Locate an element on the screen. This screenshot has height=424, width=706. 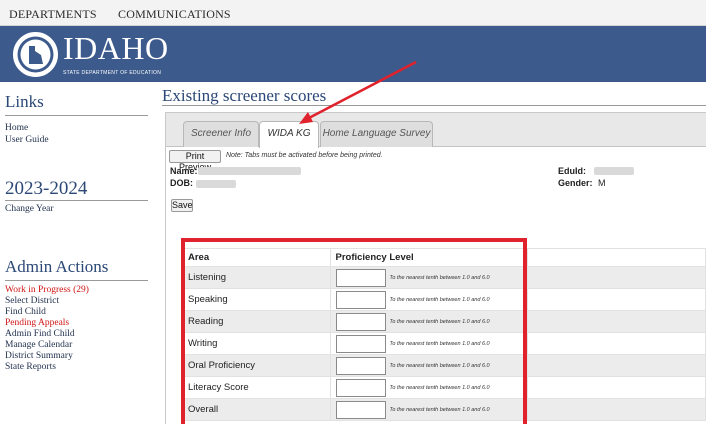
year-divider is located at coordinates (76, 200).